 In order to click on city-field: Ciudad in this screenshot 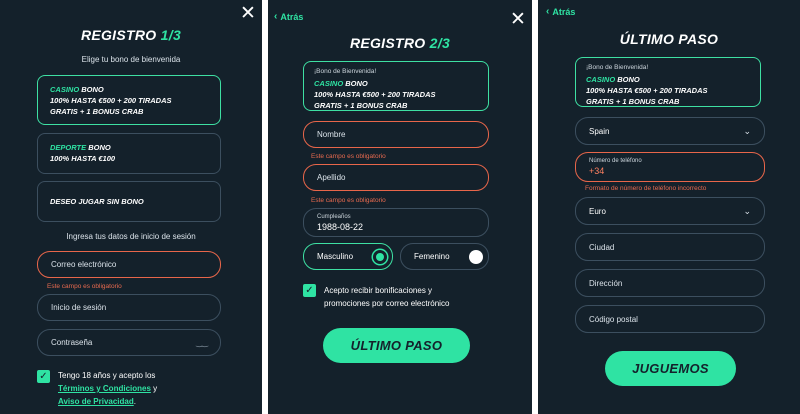, I will do `click(670, 247)`.